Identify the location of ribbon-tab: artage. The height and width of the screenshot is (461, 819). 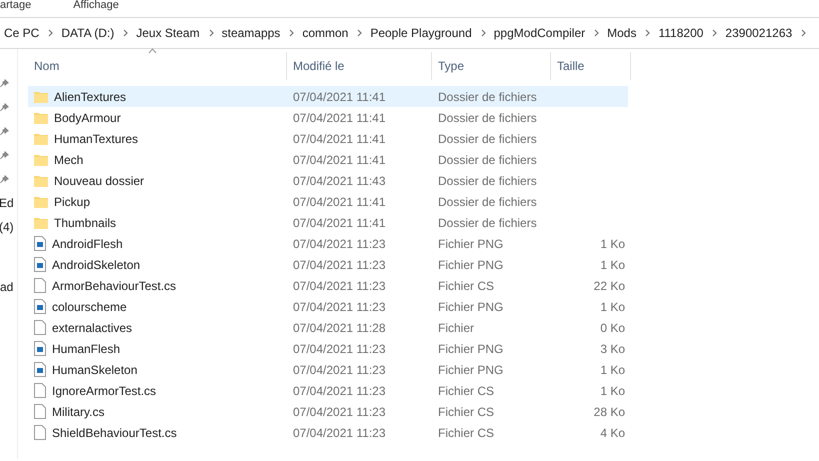
(16, 5).